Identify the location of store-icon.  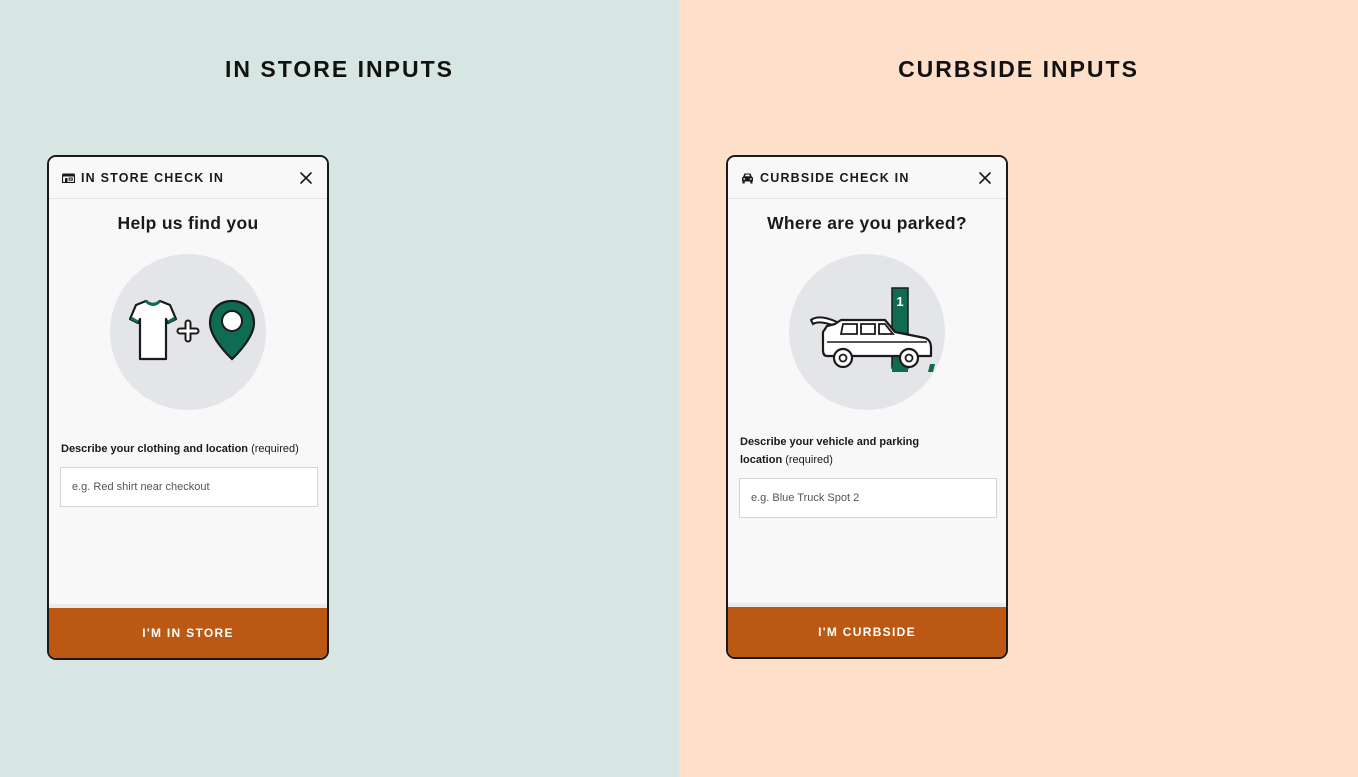
(68, 178).